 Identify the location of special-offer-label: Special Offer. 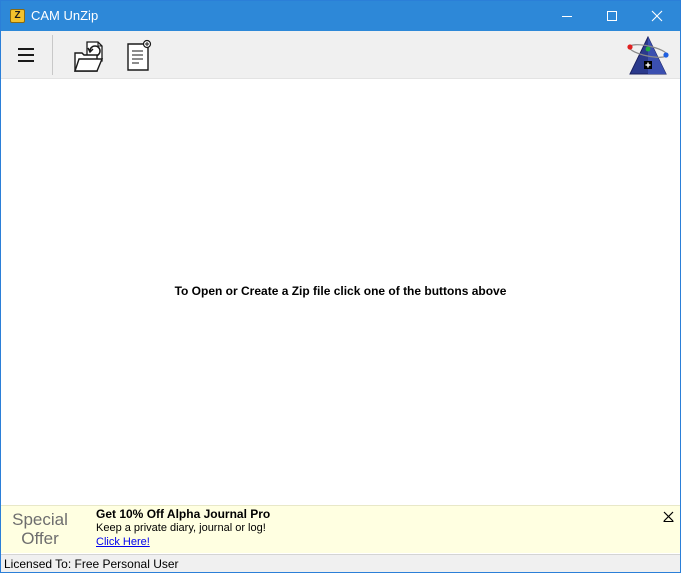
(40, 529).